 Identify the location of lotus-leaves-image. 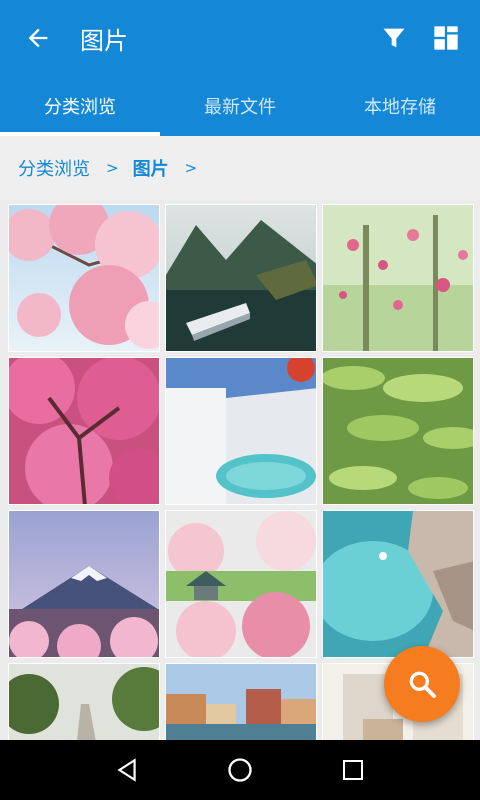
(398, 431).